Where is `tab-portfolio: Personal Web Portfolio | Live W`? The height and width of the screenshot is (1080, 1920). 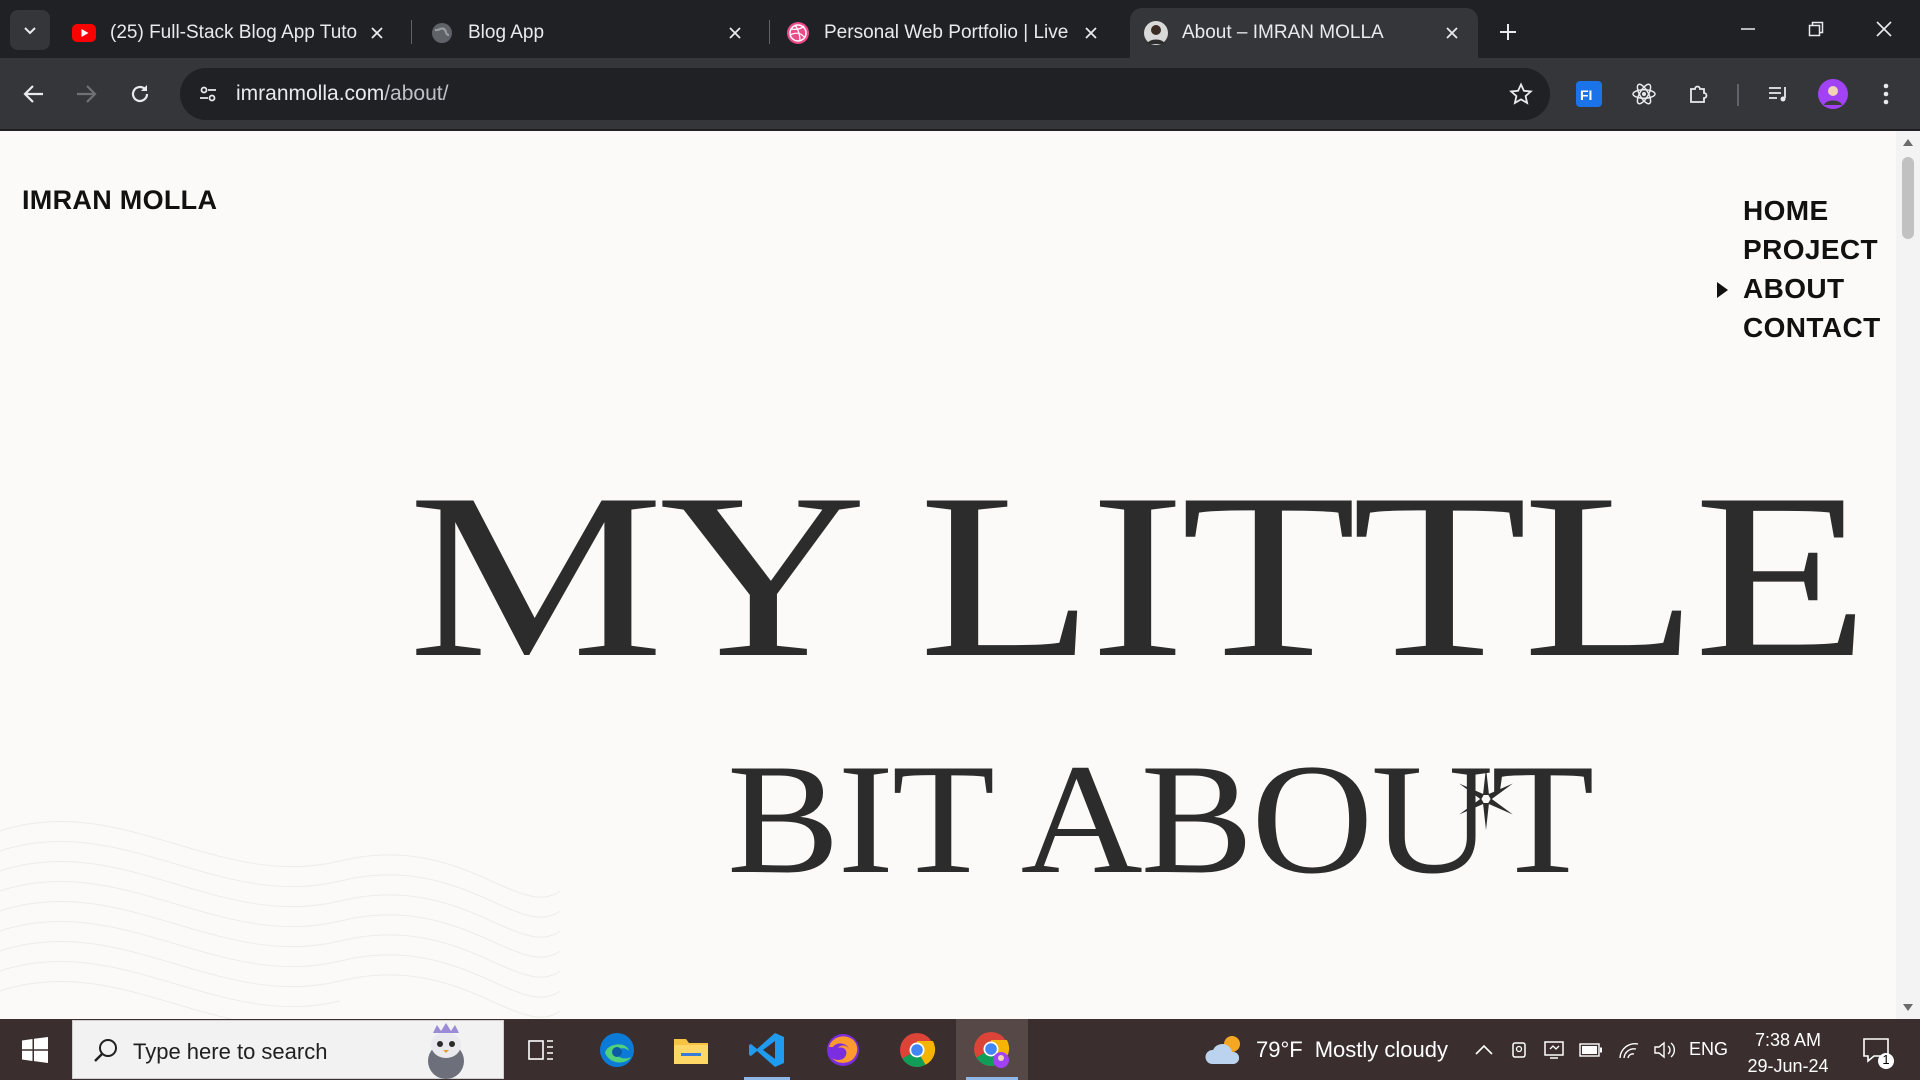 tab-portfolio: Personal Web Portfolio | Live W is located at coordinates (944, 33).